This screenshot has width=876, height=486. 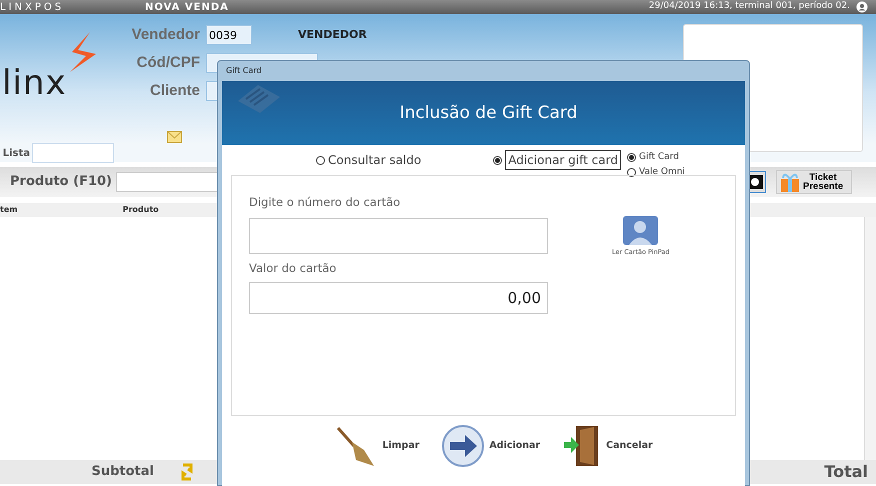 I want to click on app-name: LINXPOS, so click(x=33, y=7).